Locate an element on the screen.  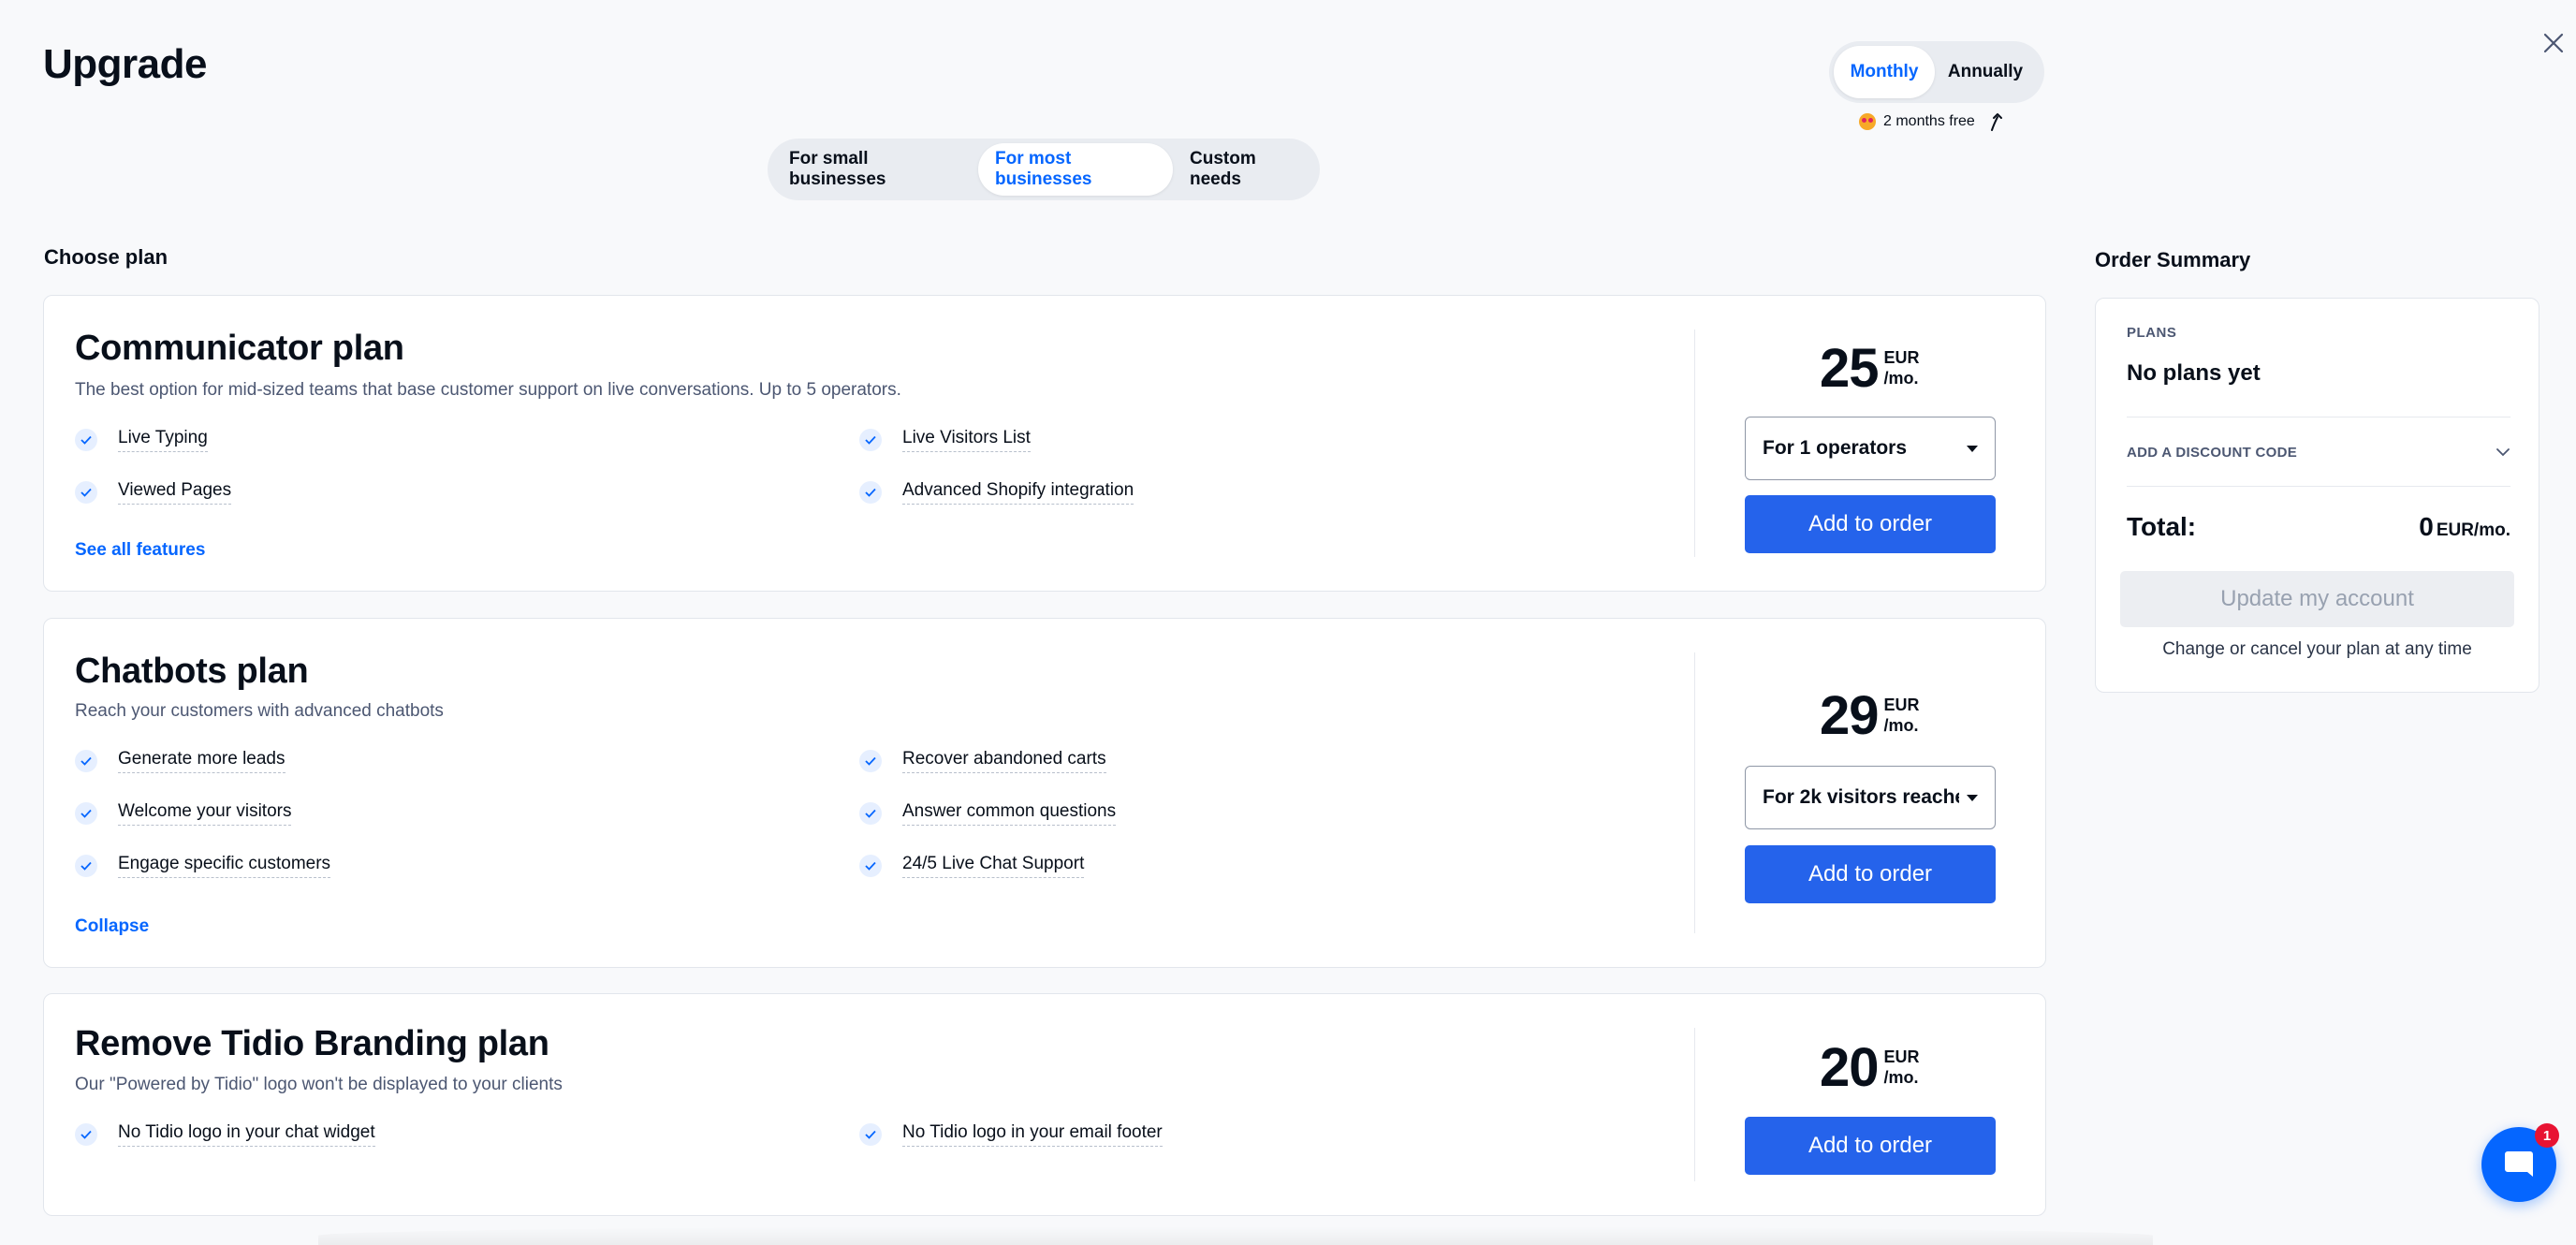
plans-label: PLANS is located at coordinates (2152, 333).